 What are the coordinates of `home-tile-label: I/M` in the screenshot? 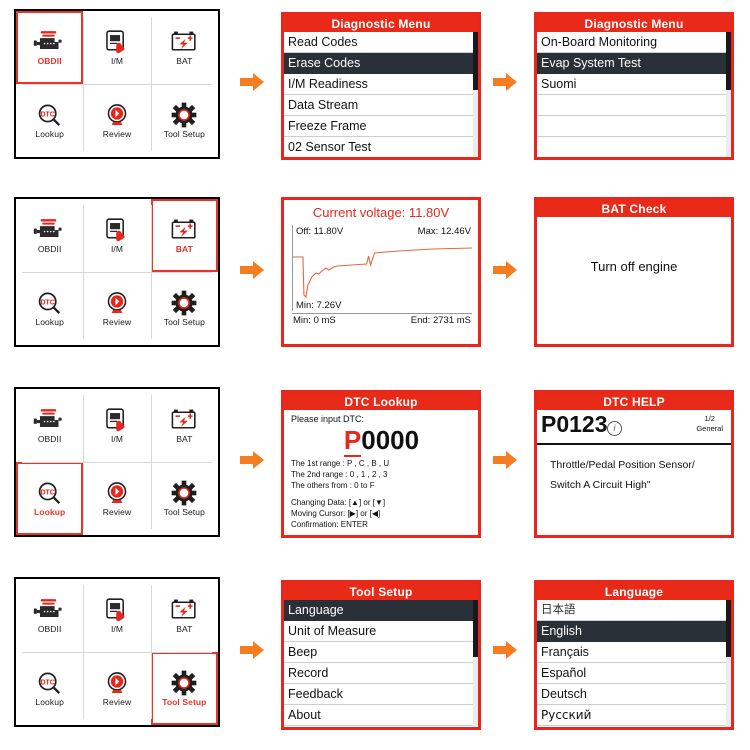 It's located at (117, 61).